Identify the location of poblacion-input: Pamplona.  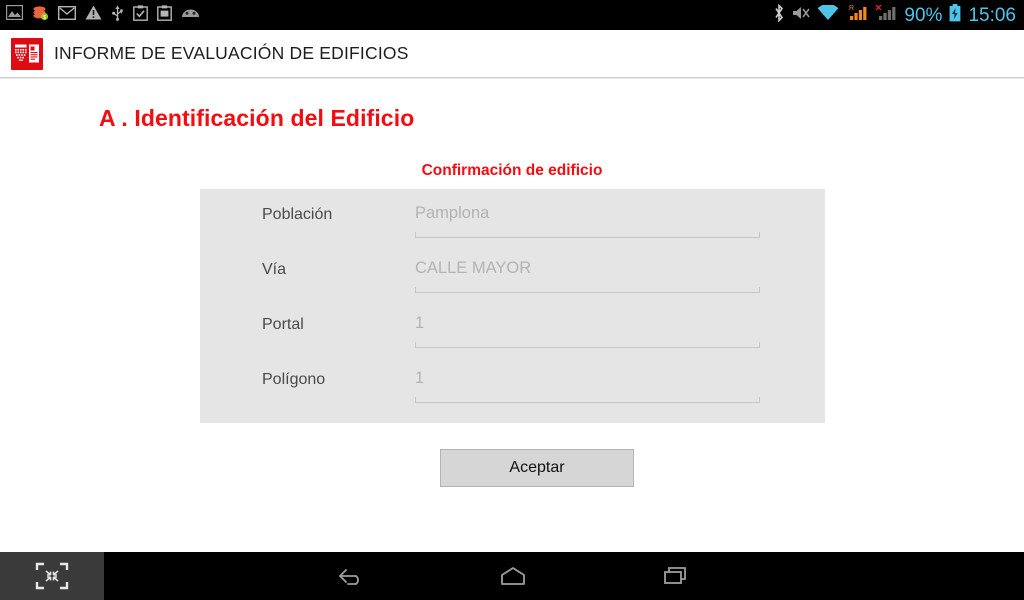
(587, 213).